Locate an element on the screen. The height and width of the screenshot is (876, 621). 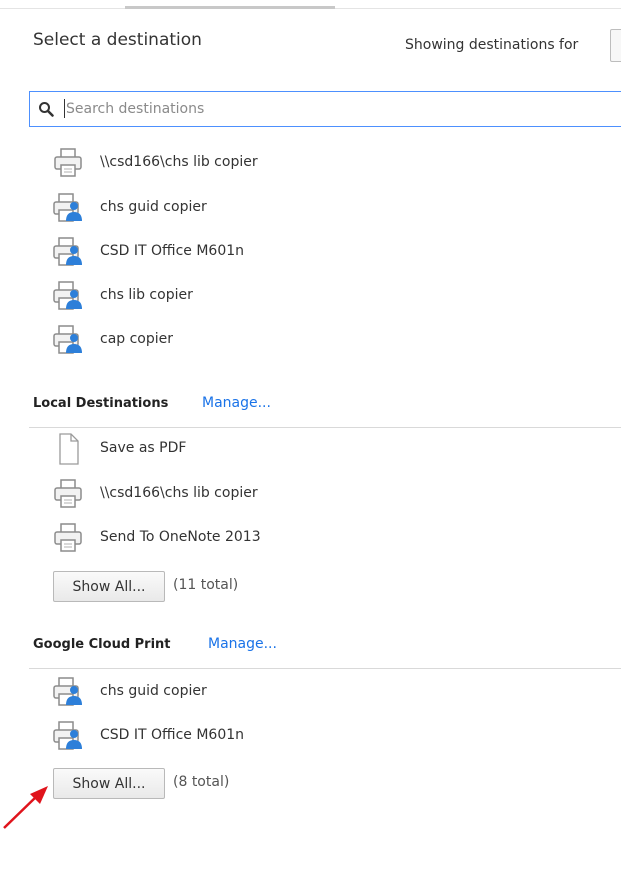
account-select is located at coordinates (615, 45).